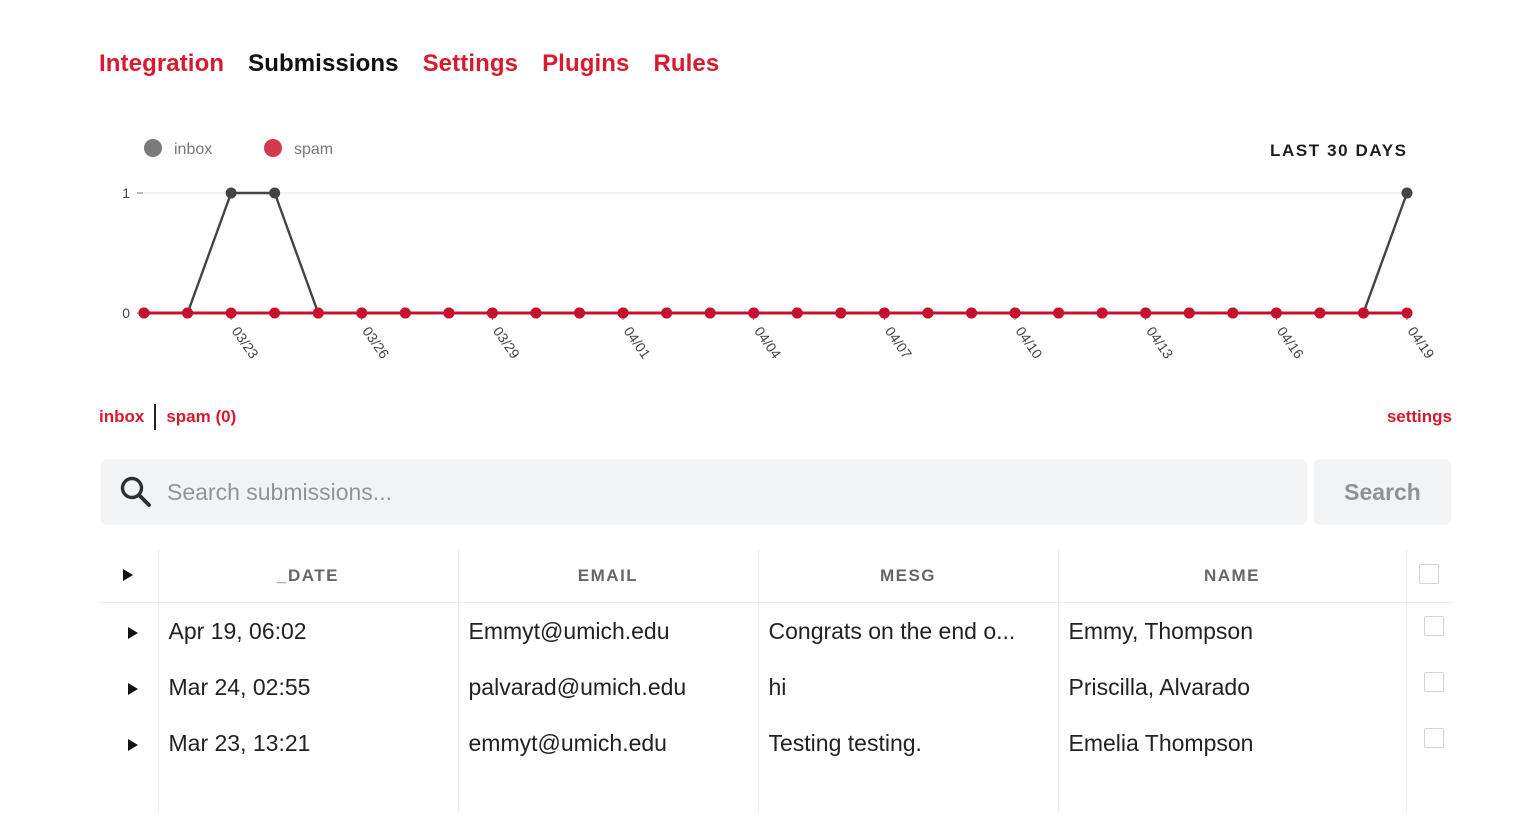 This screenshot has width=1524, height=813. I want to click on x-tick-label: 03/26, so click(375, 343).